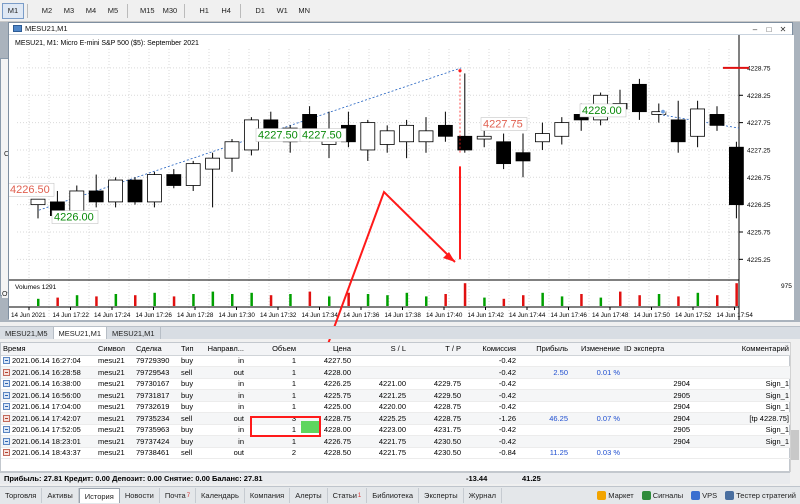 The image size is (800, 504). Describe the element at coordinates (190, 384) in the screenshot. I see `cell-type: buy` at that location.